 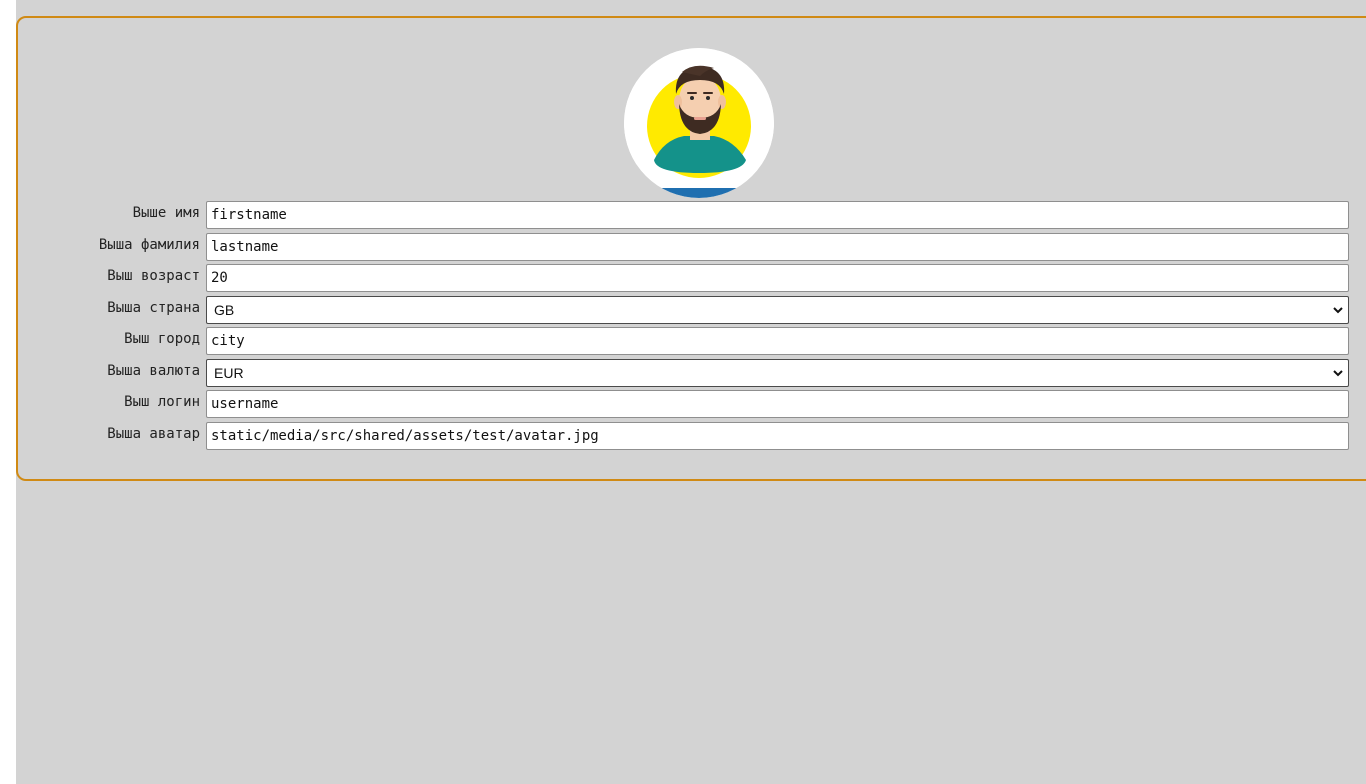 What do you see at coordinates (229, 373) in the screenshot?
I see `currency-select-value: EUR` at bounding box center [229, 373].